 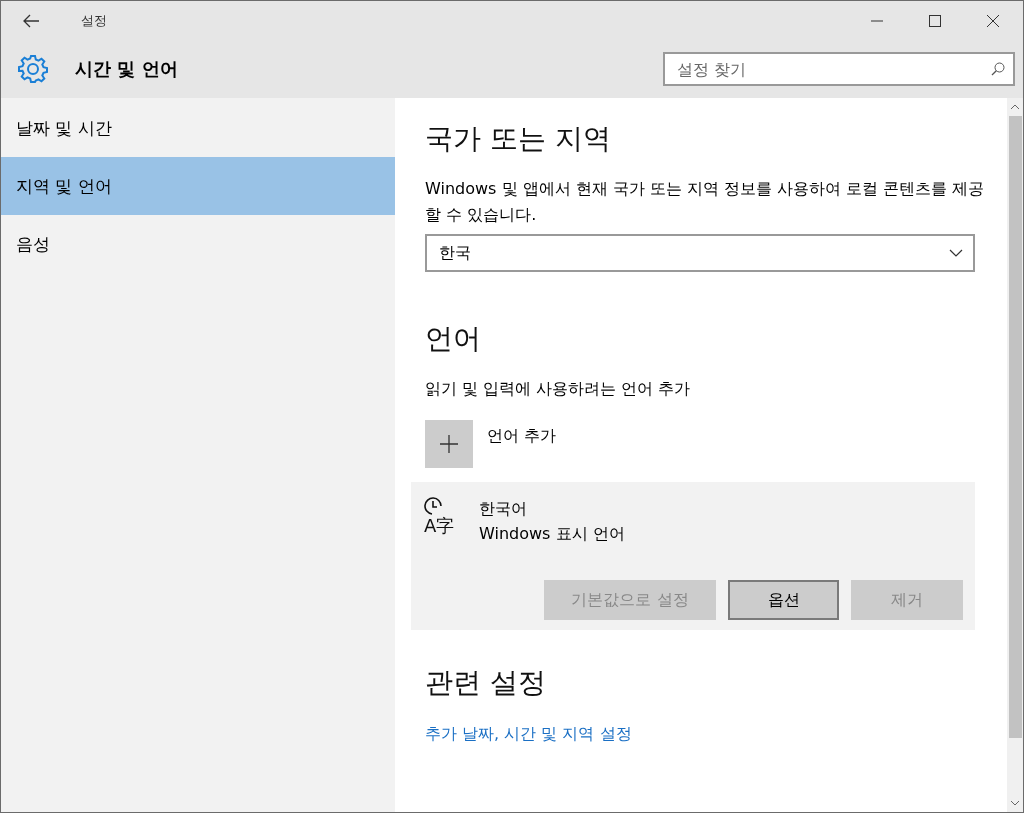 What do you see at coordinates (518, 139) in the screenshot?
I see `section-heading: 국가 또는 지역` at bounding box center [518, 139].